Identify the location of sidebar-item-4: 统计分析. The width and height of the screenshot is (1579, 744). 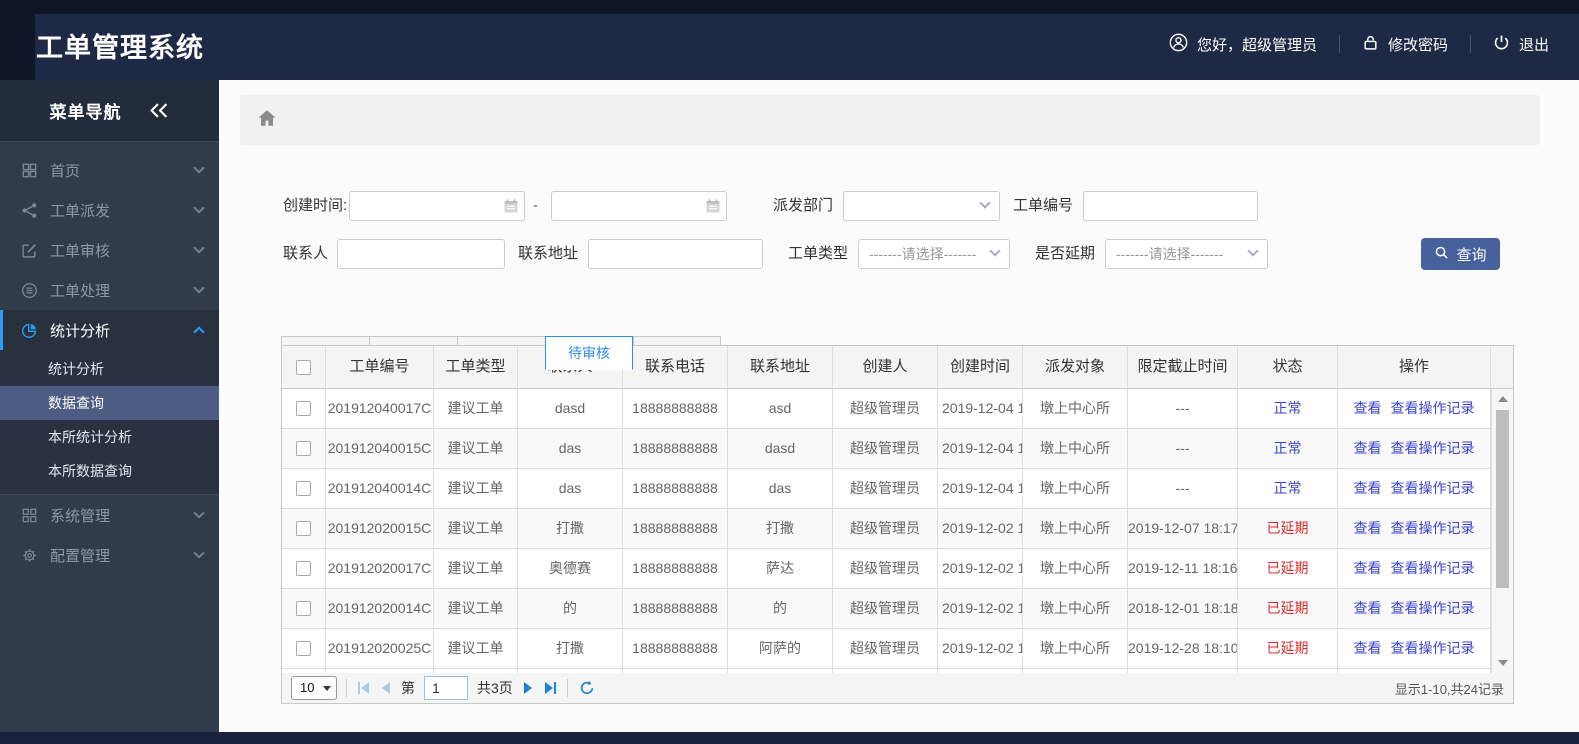
(109, 330).